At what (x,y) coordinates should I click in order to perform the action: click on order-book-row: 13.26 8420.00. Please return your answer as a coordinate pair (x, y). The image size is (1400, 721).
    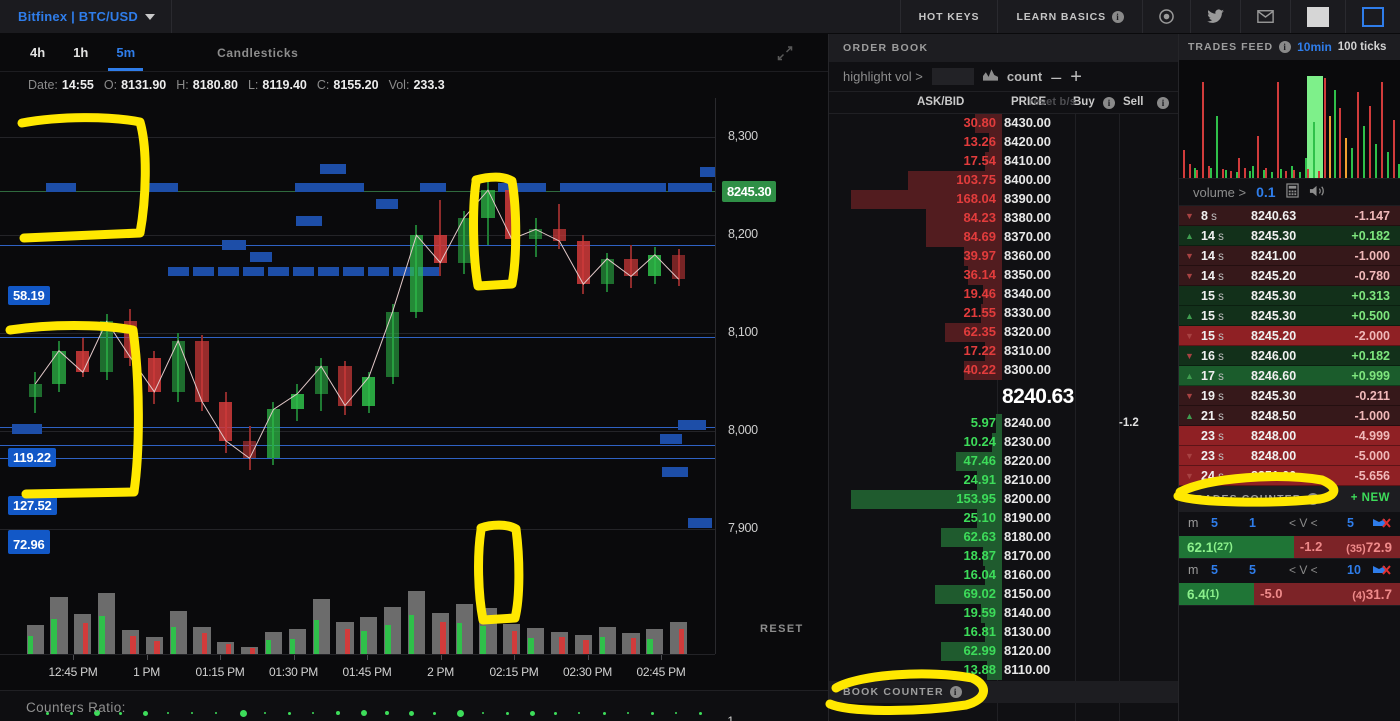
    Looking at the image, I should click on (1003, 142).